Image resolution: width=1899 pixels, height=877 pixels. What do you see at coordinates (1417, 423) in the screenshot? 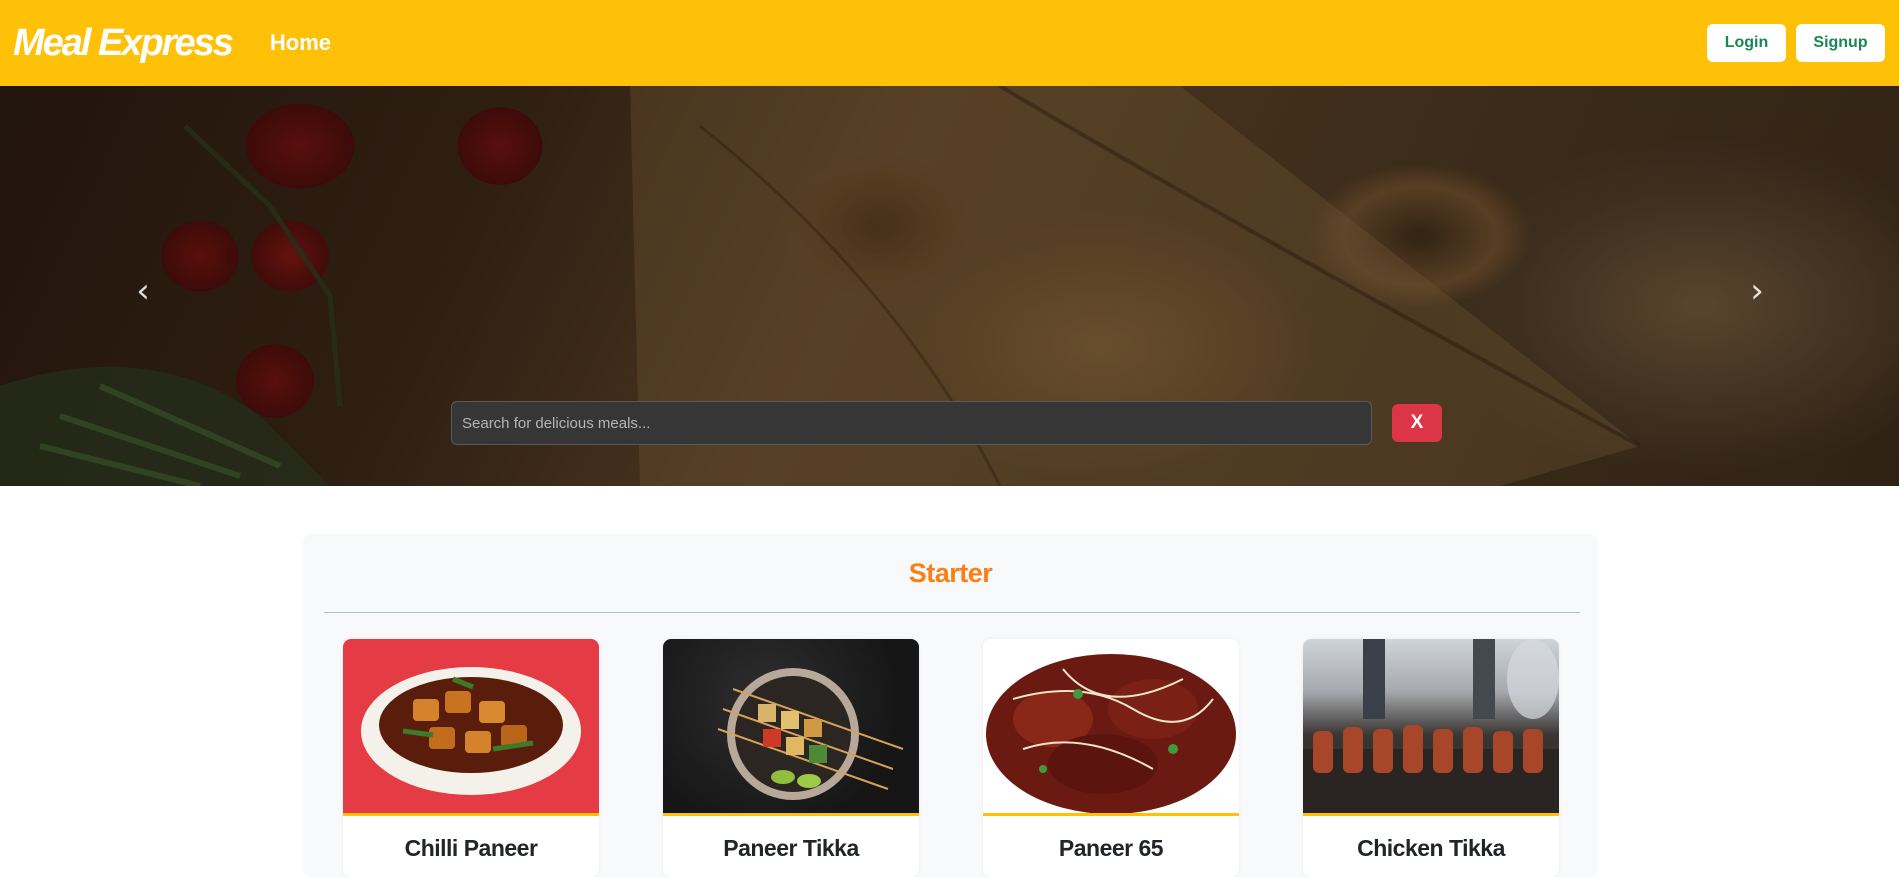
I see `clear-search-button: X` at bounding box center [1417, 423].